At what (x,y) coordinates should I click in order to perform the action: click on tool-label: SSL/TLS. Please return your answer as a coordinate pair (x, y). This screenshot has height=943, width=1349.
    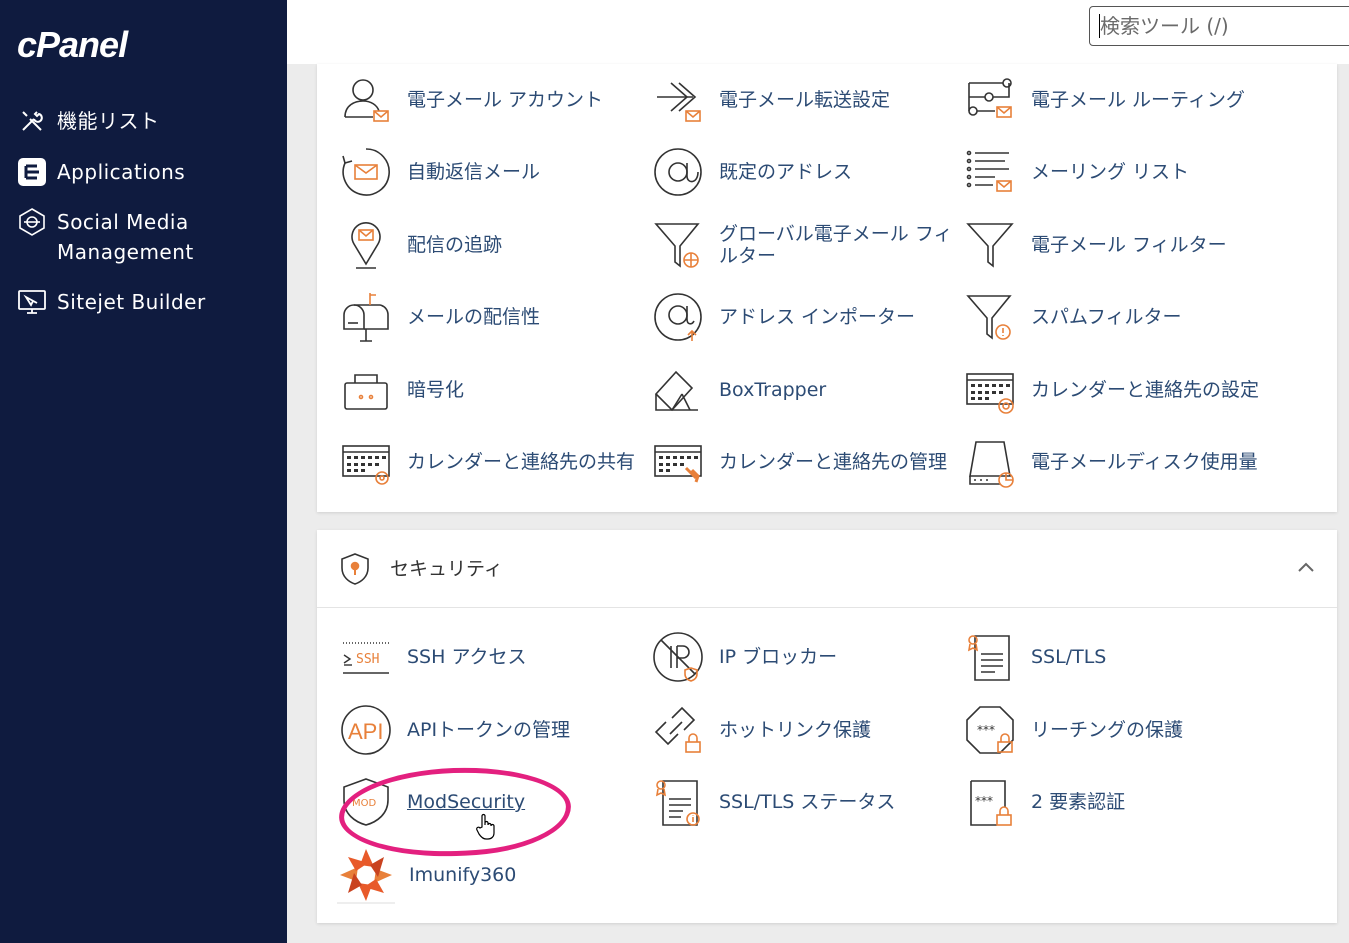
    Looking at the image, I should click on (1069, 657).